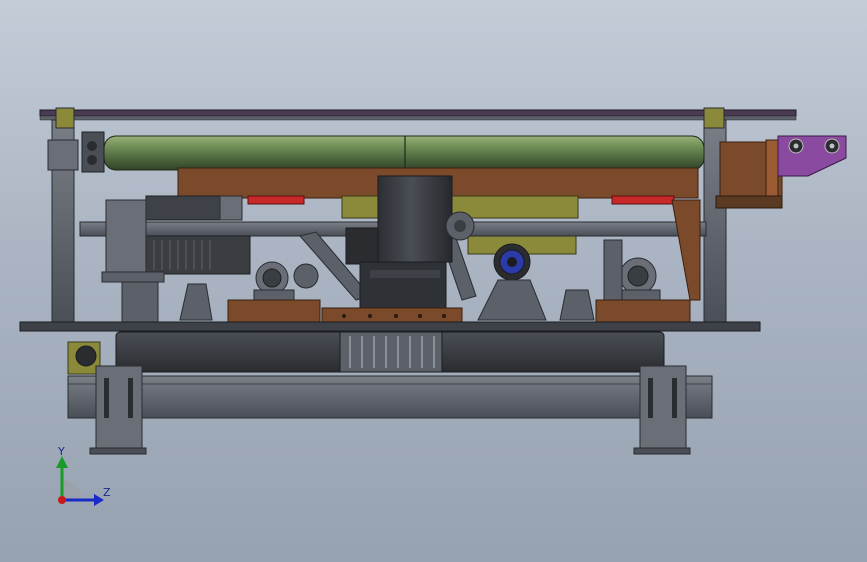  I want to click on frame-upright-right, so click(715, 217).